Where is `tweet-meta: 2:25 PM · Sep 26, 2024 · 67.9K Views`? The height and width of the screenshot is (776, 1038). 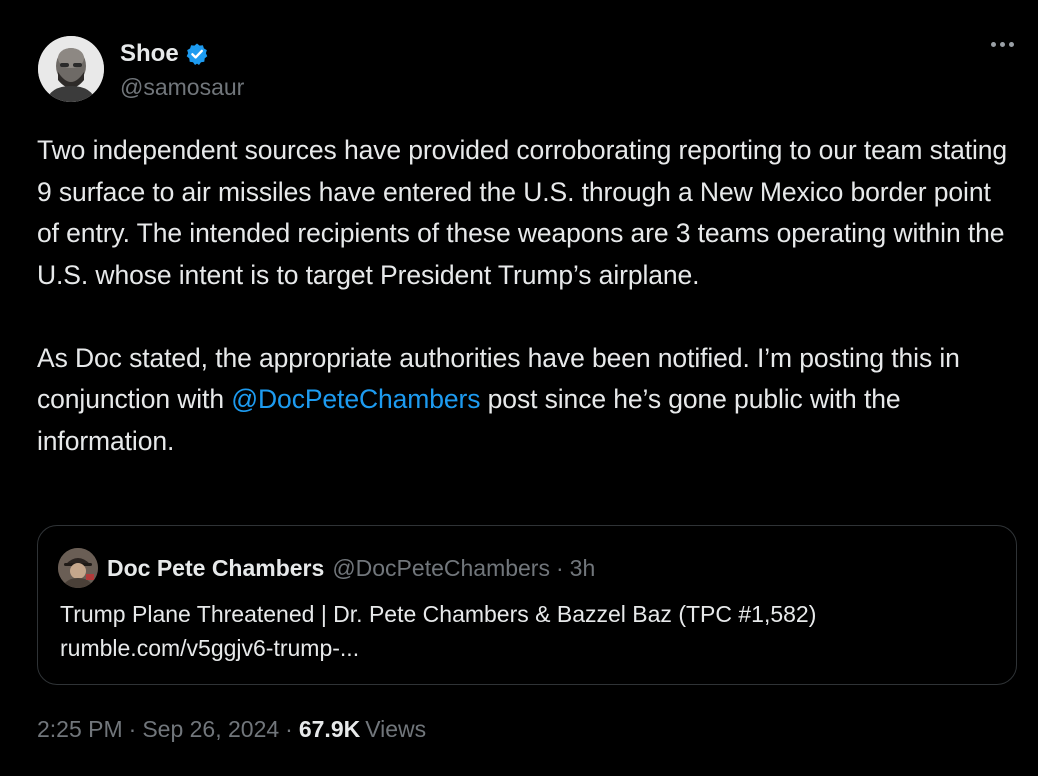 tweet-meta: 2:25 PM · Sep 26, 2024 · 67.9K Views is located at coordinates (231, 729).